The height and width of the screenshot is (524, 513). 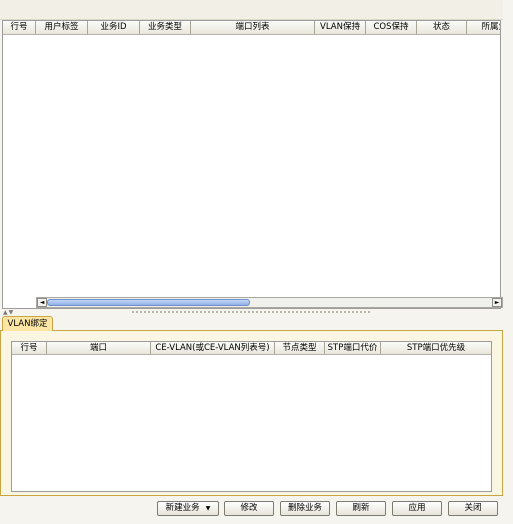 I want to click on top-toolbar-strip, so click(x=251, y=10).